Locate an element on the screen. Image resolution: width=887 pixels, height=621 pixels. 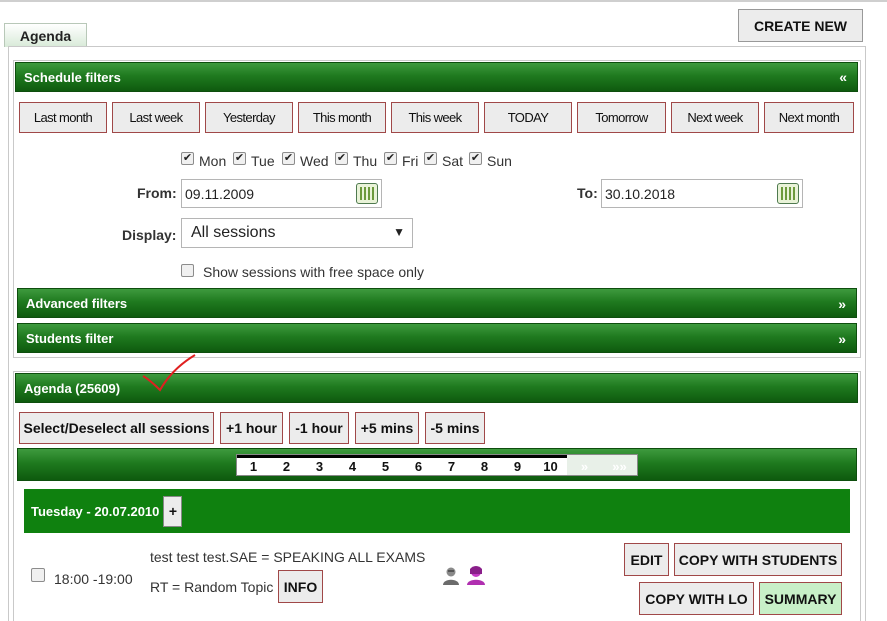
students-filter-header: Students filter » is located at coordinates (437, 338).